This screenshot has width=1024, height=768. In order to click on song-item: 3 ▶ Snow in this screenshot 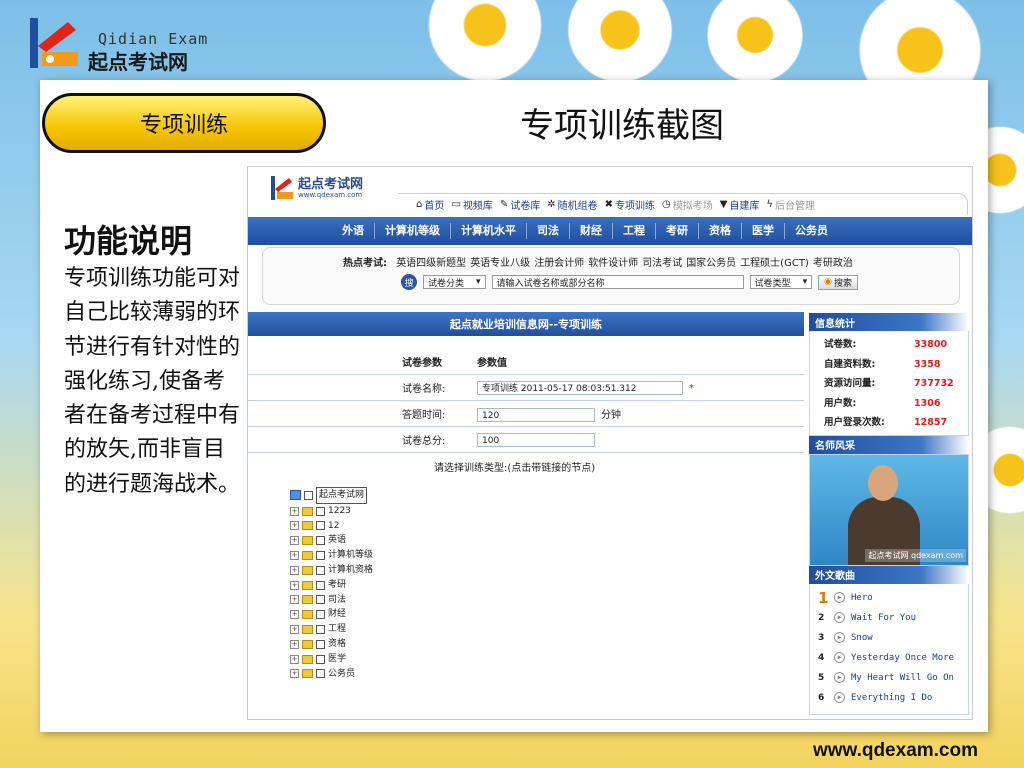, I will do `click(893, 638)`.